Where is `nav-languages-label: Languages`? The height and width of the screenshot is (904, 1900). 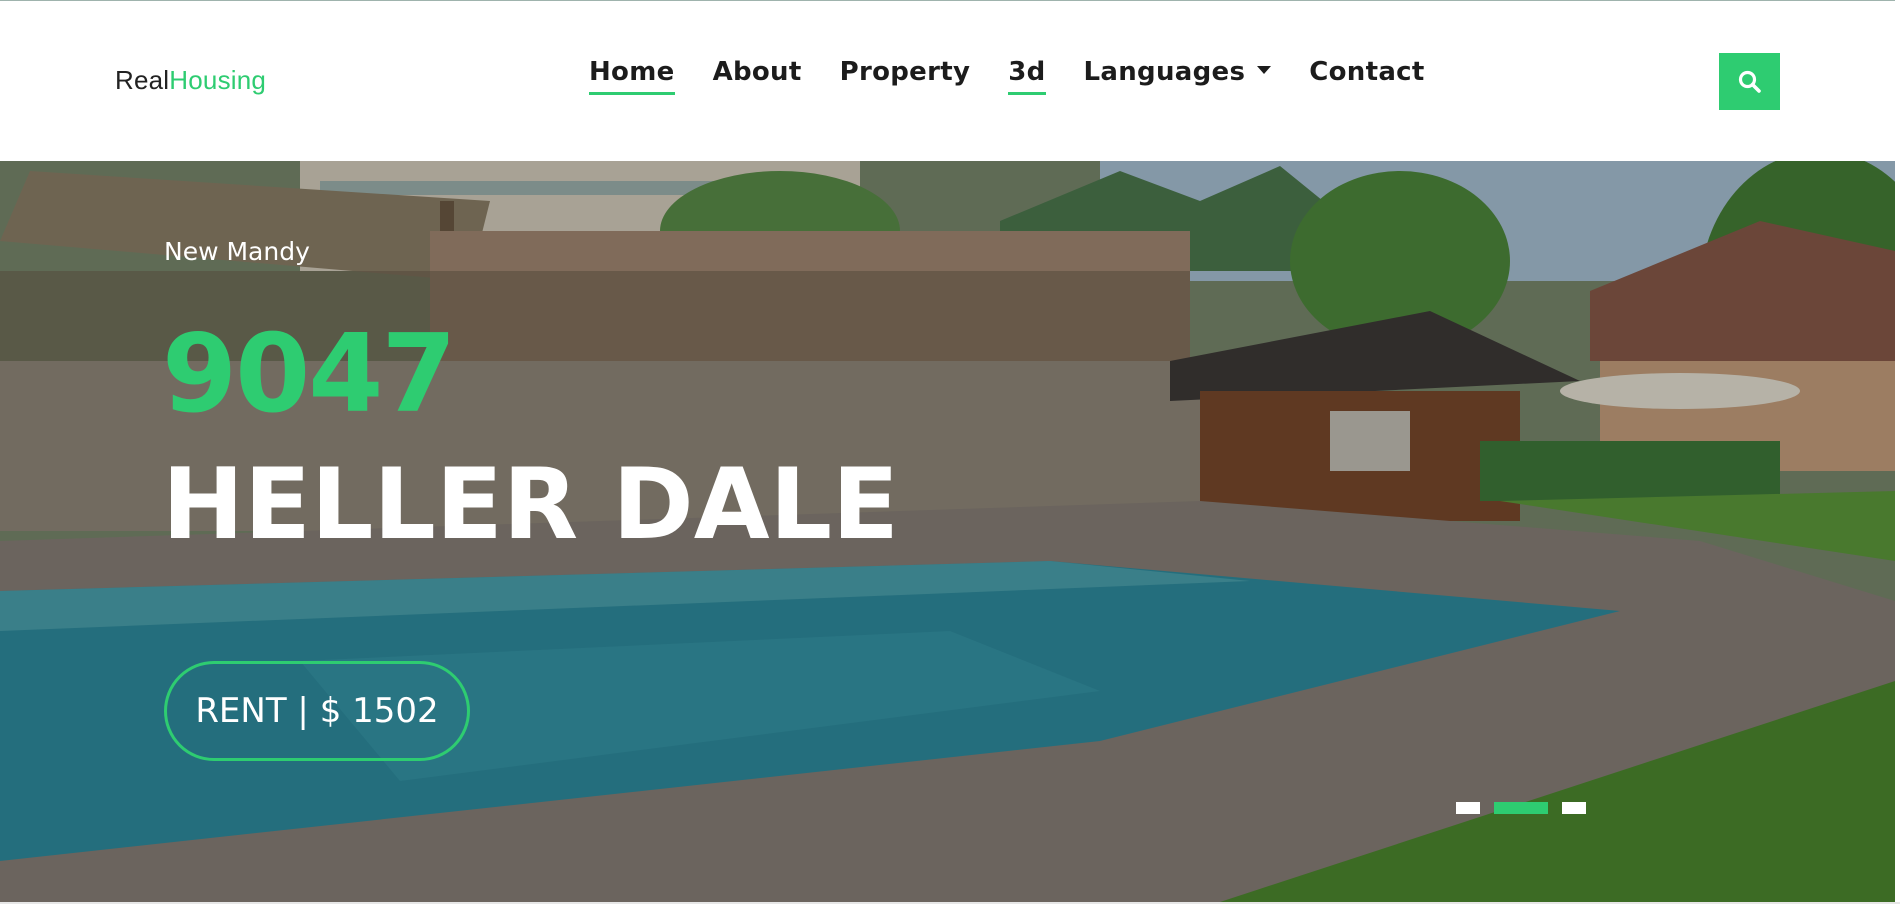
nav-languages-label: Languages is located at coordinates (1164, 72).